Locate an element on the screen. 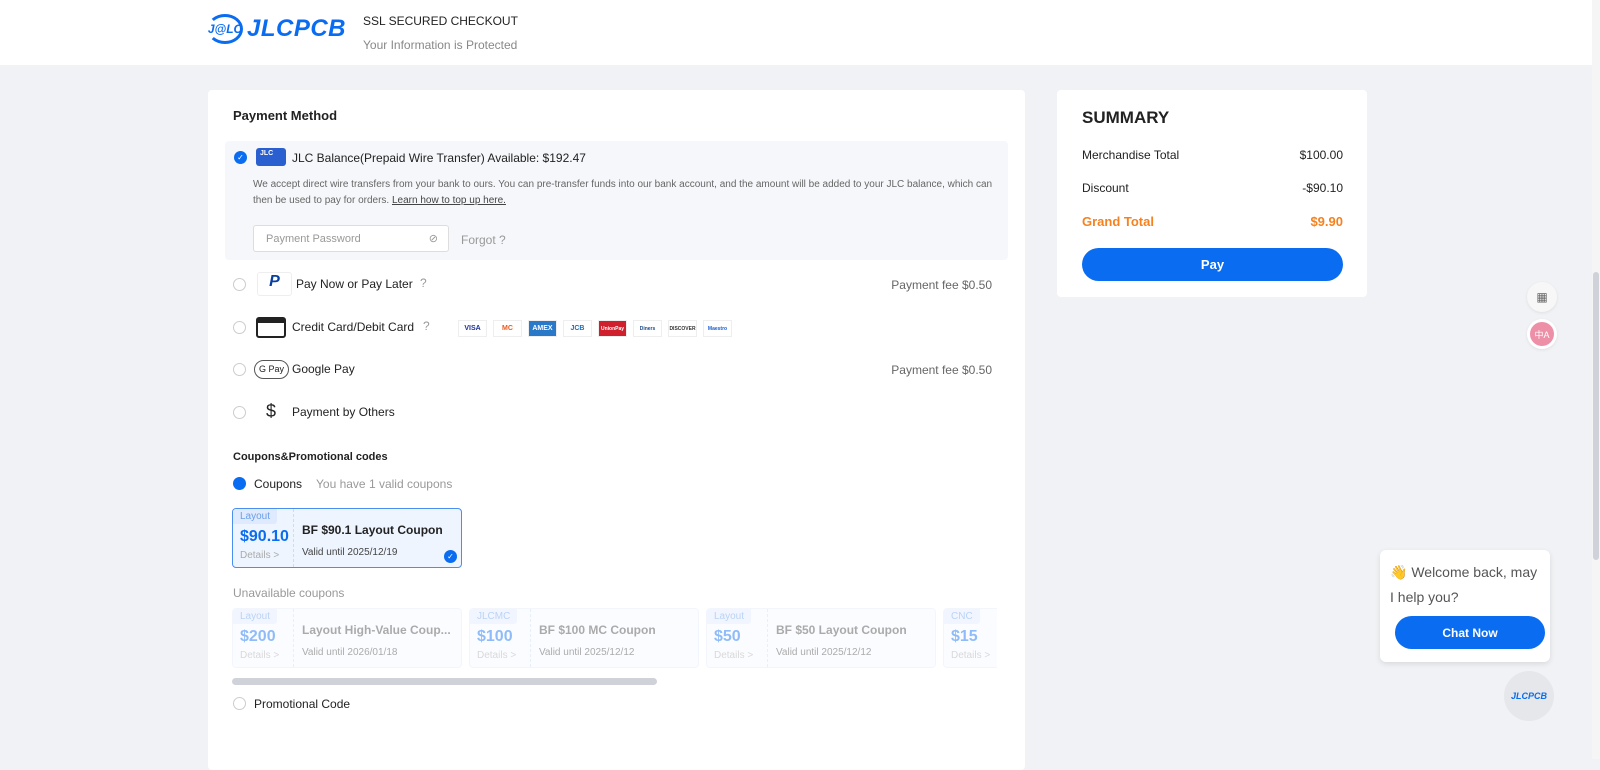  coupon-amount: $90.10 is located at coordinates (264, 536).